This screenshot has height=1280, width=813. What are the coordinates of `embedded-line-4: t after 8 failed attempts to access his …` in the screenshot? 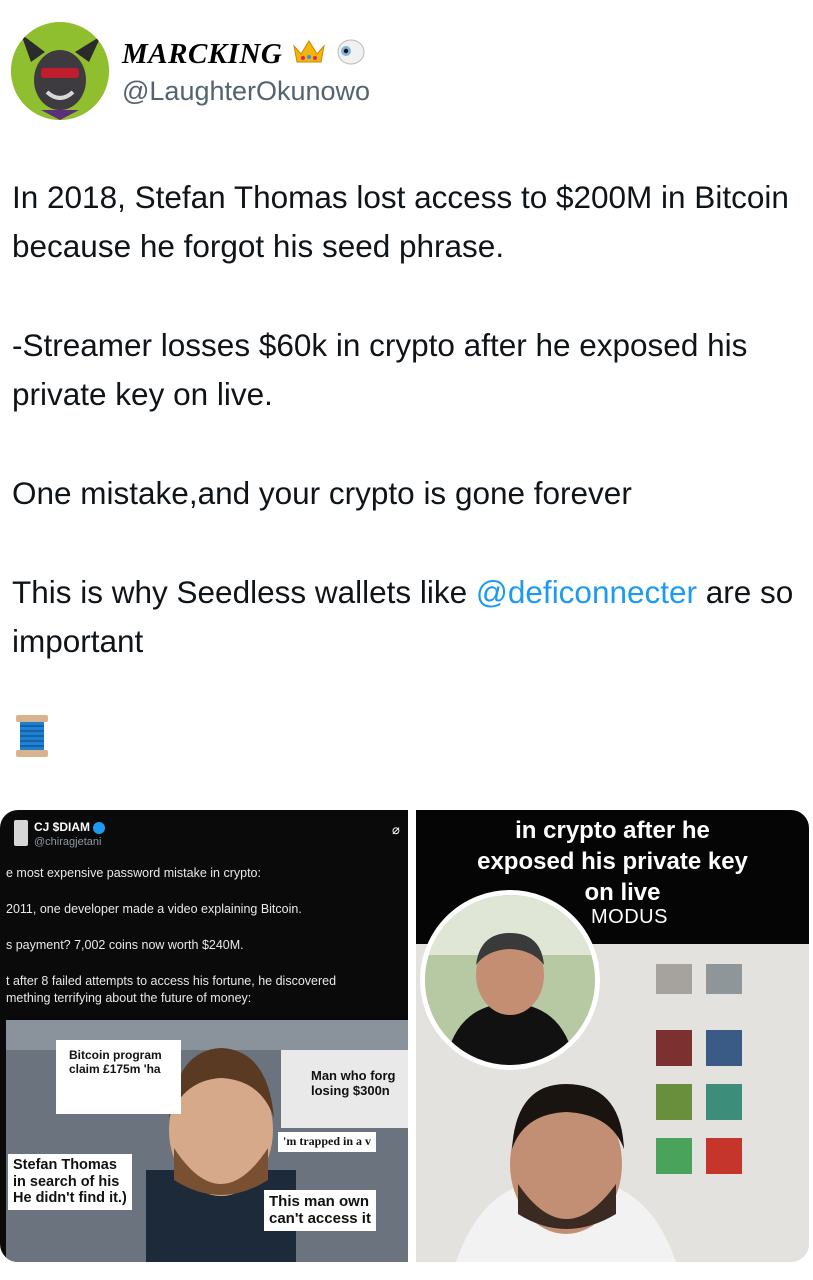 It's located at (171, 981).